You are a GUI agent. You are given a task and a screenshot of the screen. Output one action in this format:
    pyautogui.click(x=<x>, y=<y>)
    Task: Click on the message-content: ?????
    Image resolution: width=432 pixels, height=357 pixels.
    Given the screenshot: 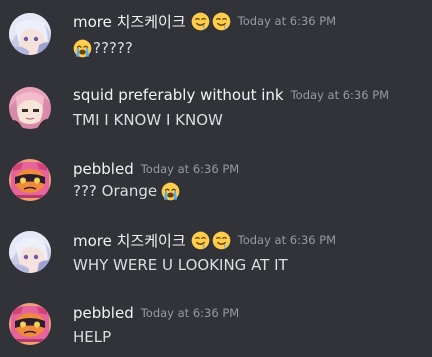 What is the action you would take?
    pyautogui.click(x=103, y=48)
    